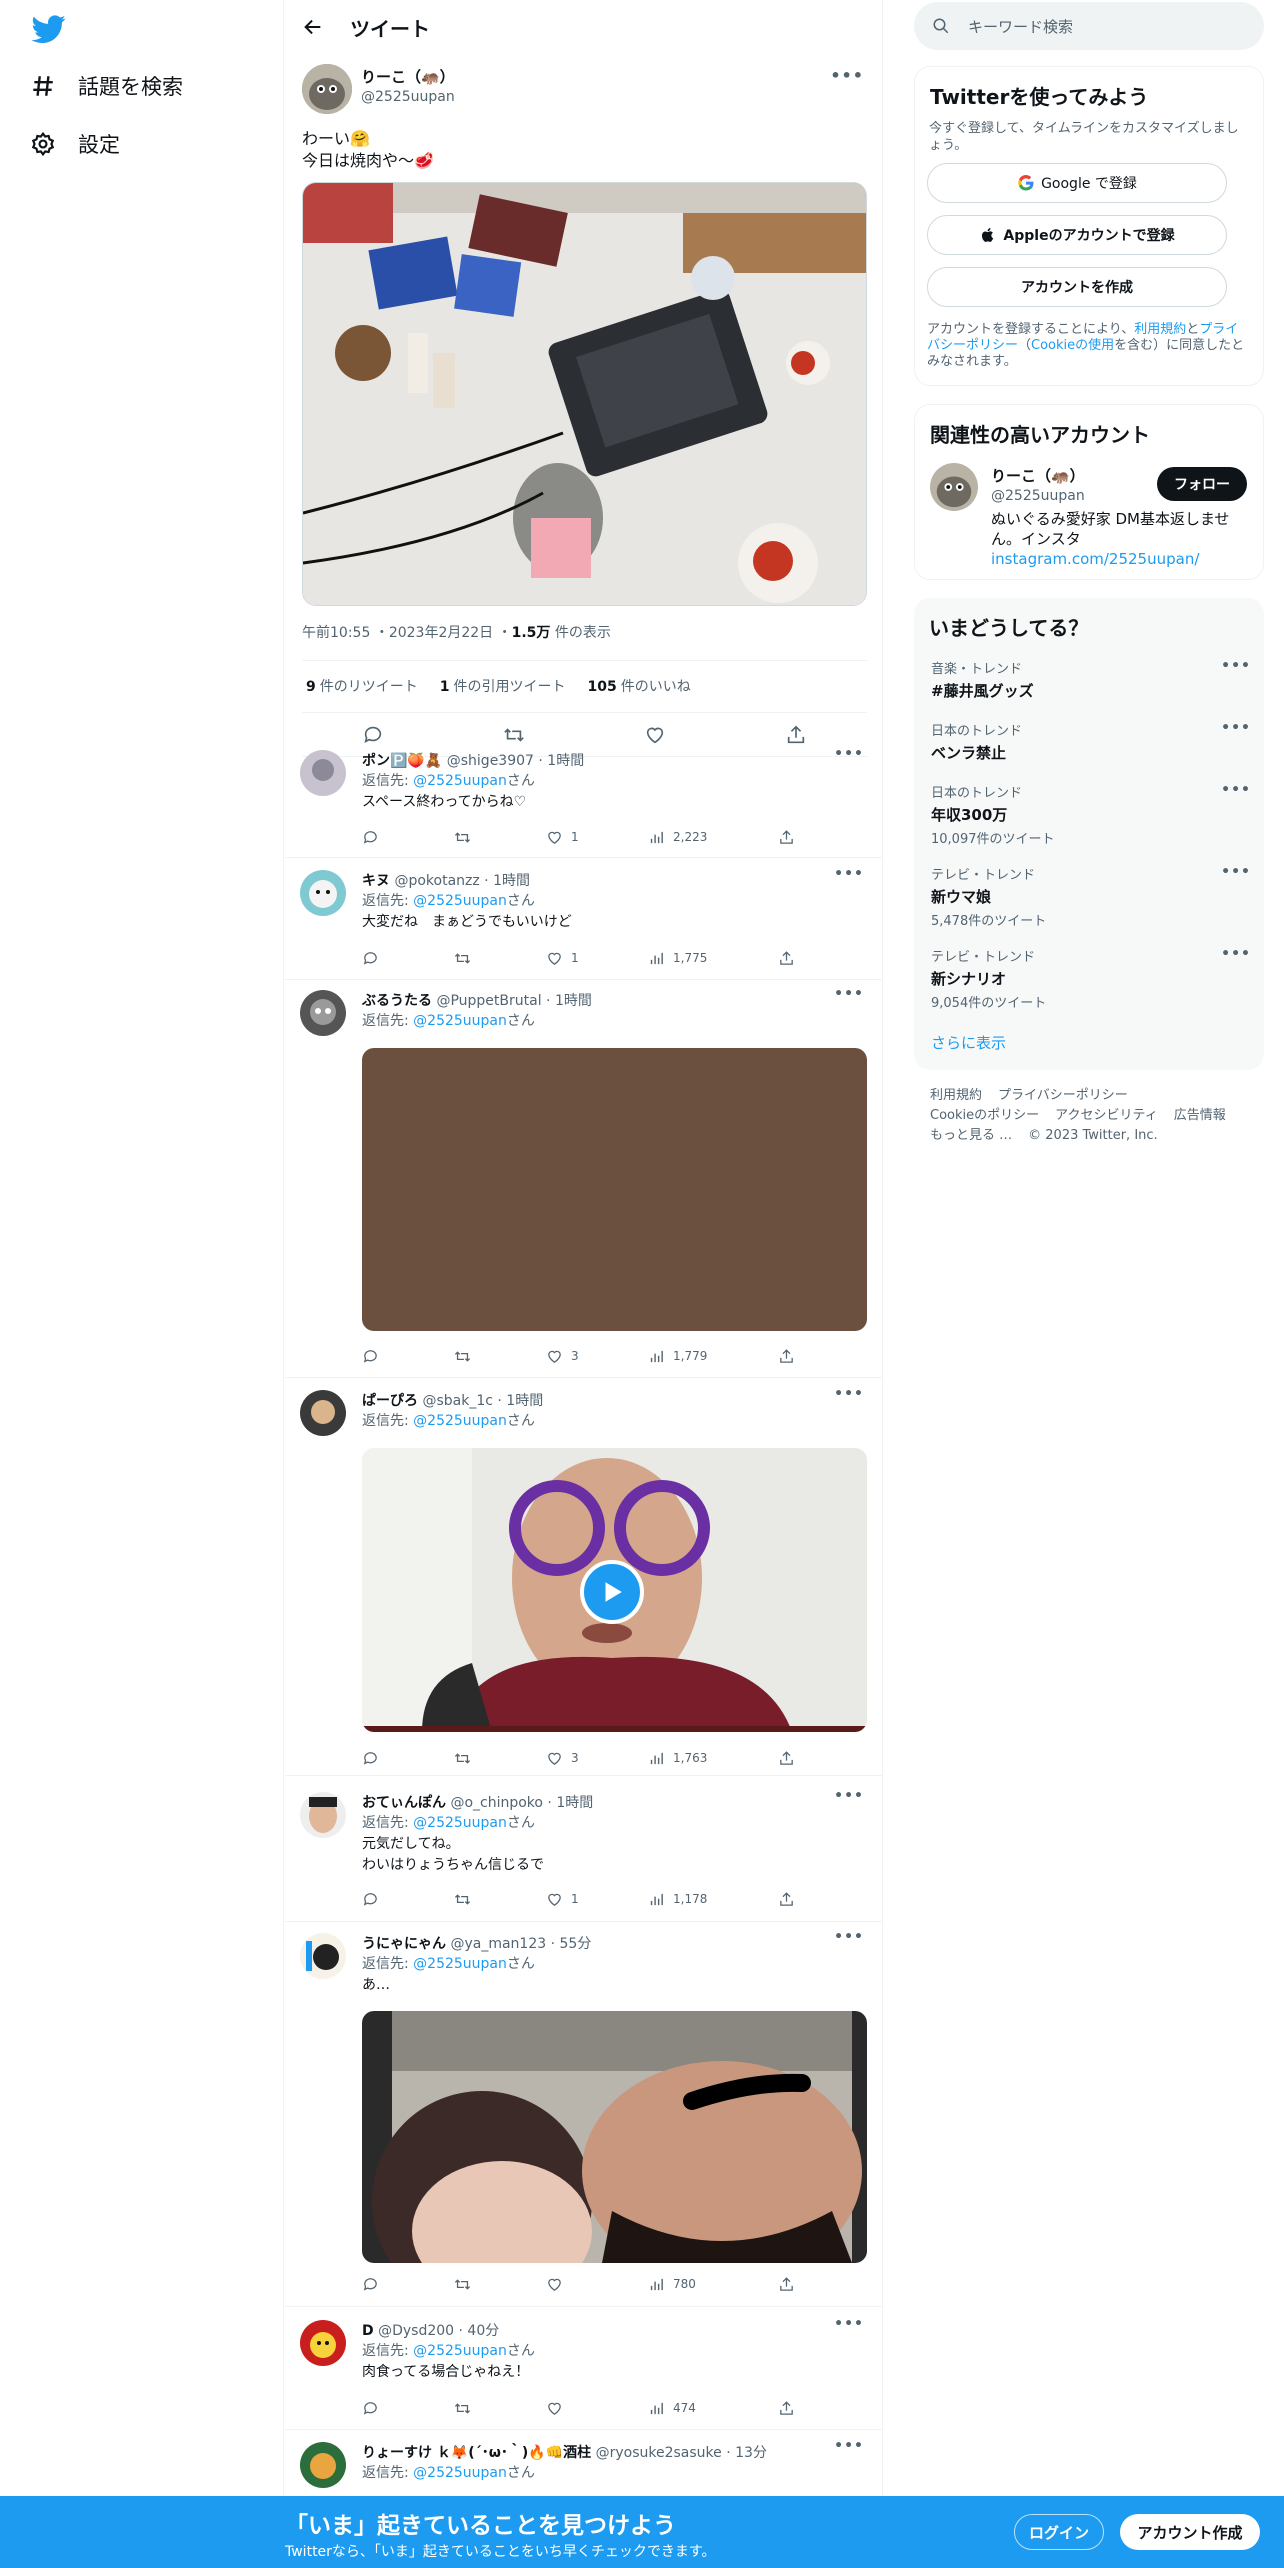 The height and width of the screenshot is (2568, 1284). What do you see at coordinates (1077, 183) in the screenshot?
I see `google-signup-button: Google で登録` at bounding box center [1077, 183].